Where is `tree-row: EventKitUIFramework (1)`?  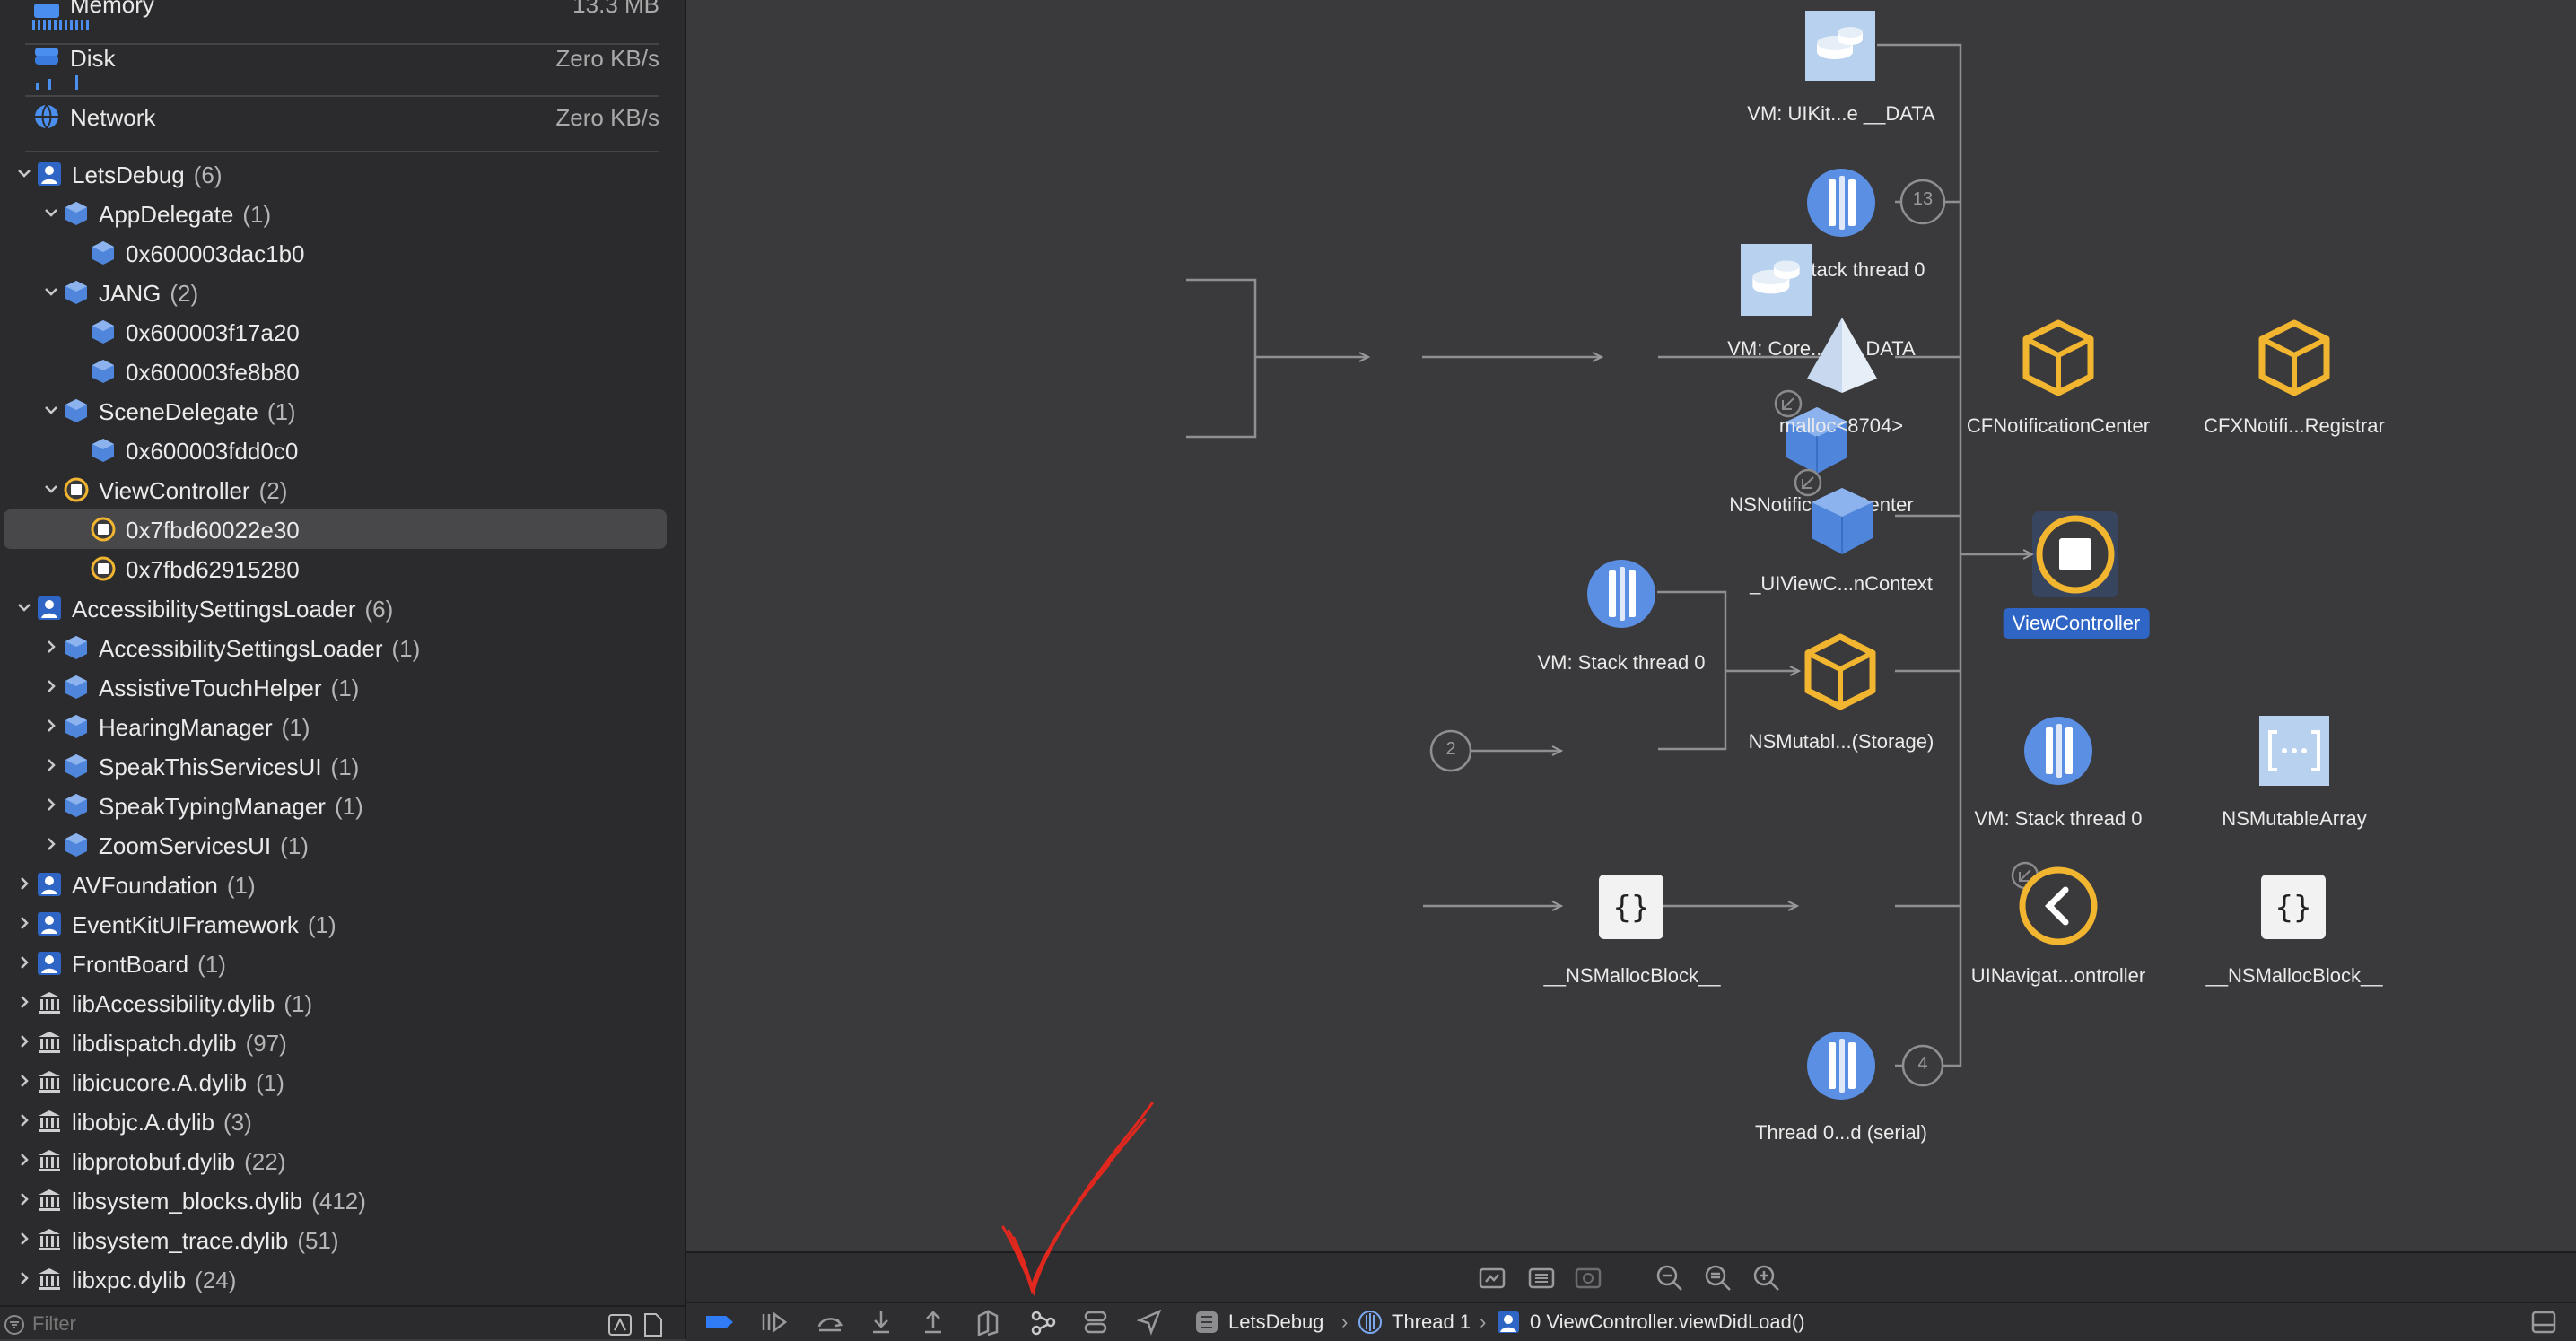 tree-row: EventKitUIFramework (1) is located at coordinates (342, 924).